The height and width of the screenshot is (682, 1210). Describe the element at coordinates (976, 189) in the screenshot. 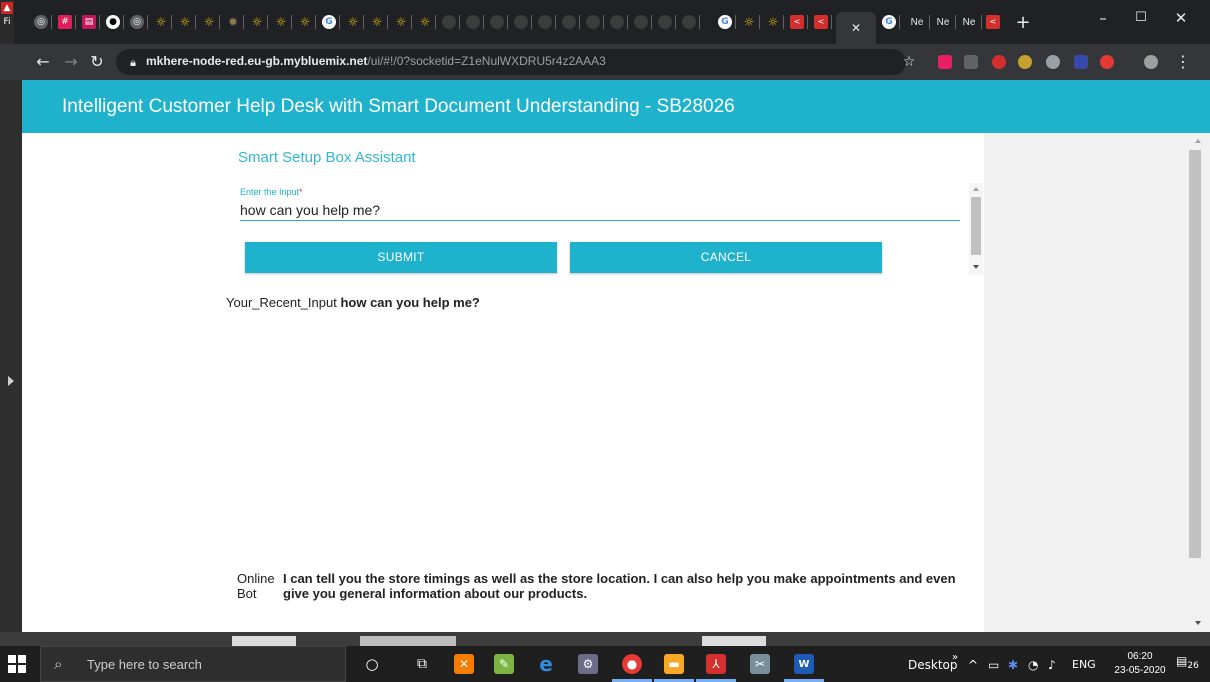

I see `scroll-up-icon` at that location.